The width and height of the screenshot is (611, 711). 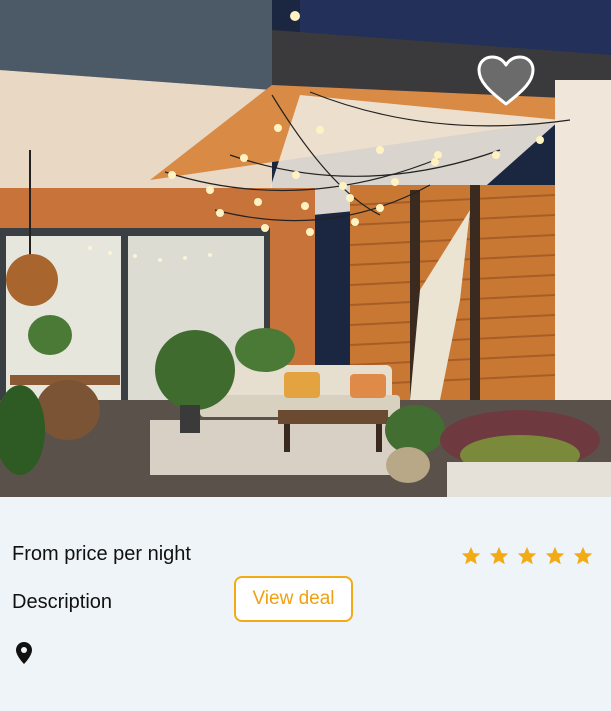 I want to click on rating-stars, so click(x=527, y=556).